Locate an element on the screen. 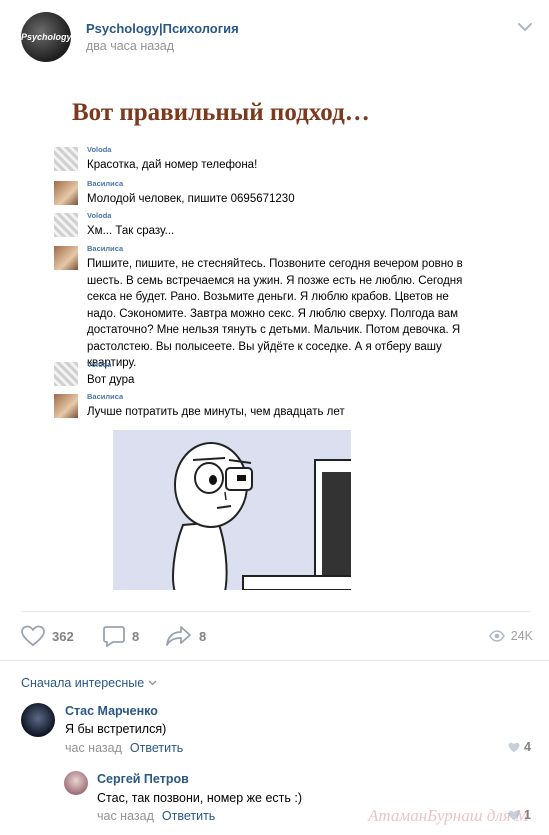 The image size is (549, 835). comment-count: 8 is located at coordinates (136, 636).